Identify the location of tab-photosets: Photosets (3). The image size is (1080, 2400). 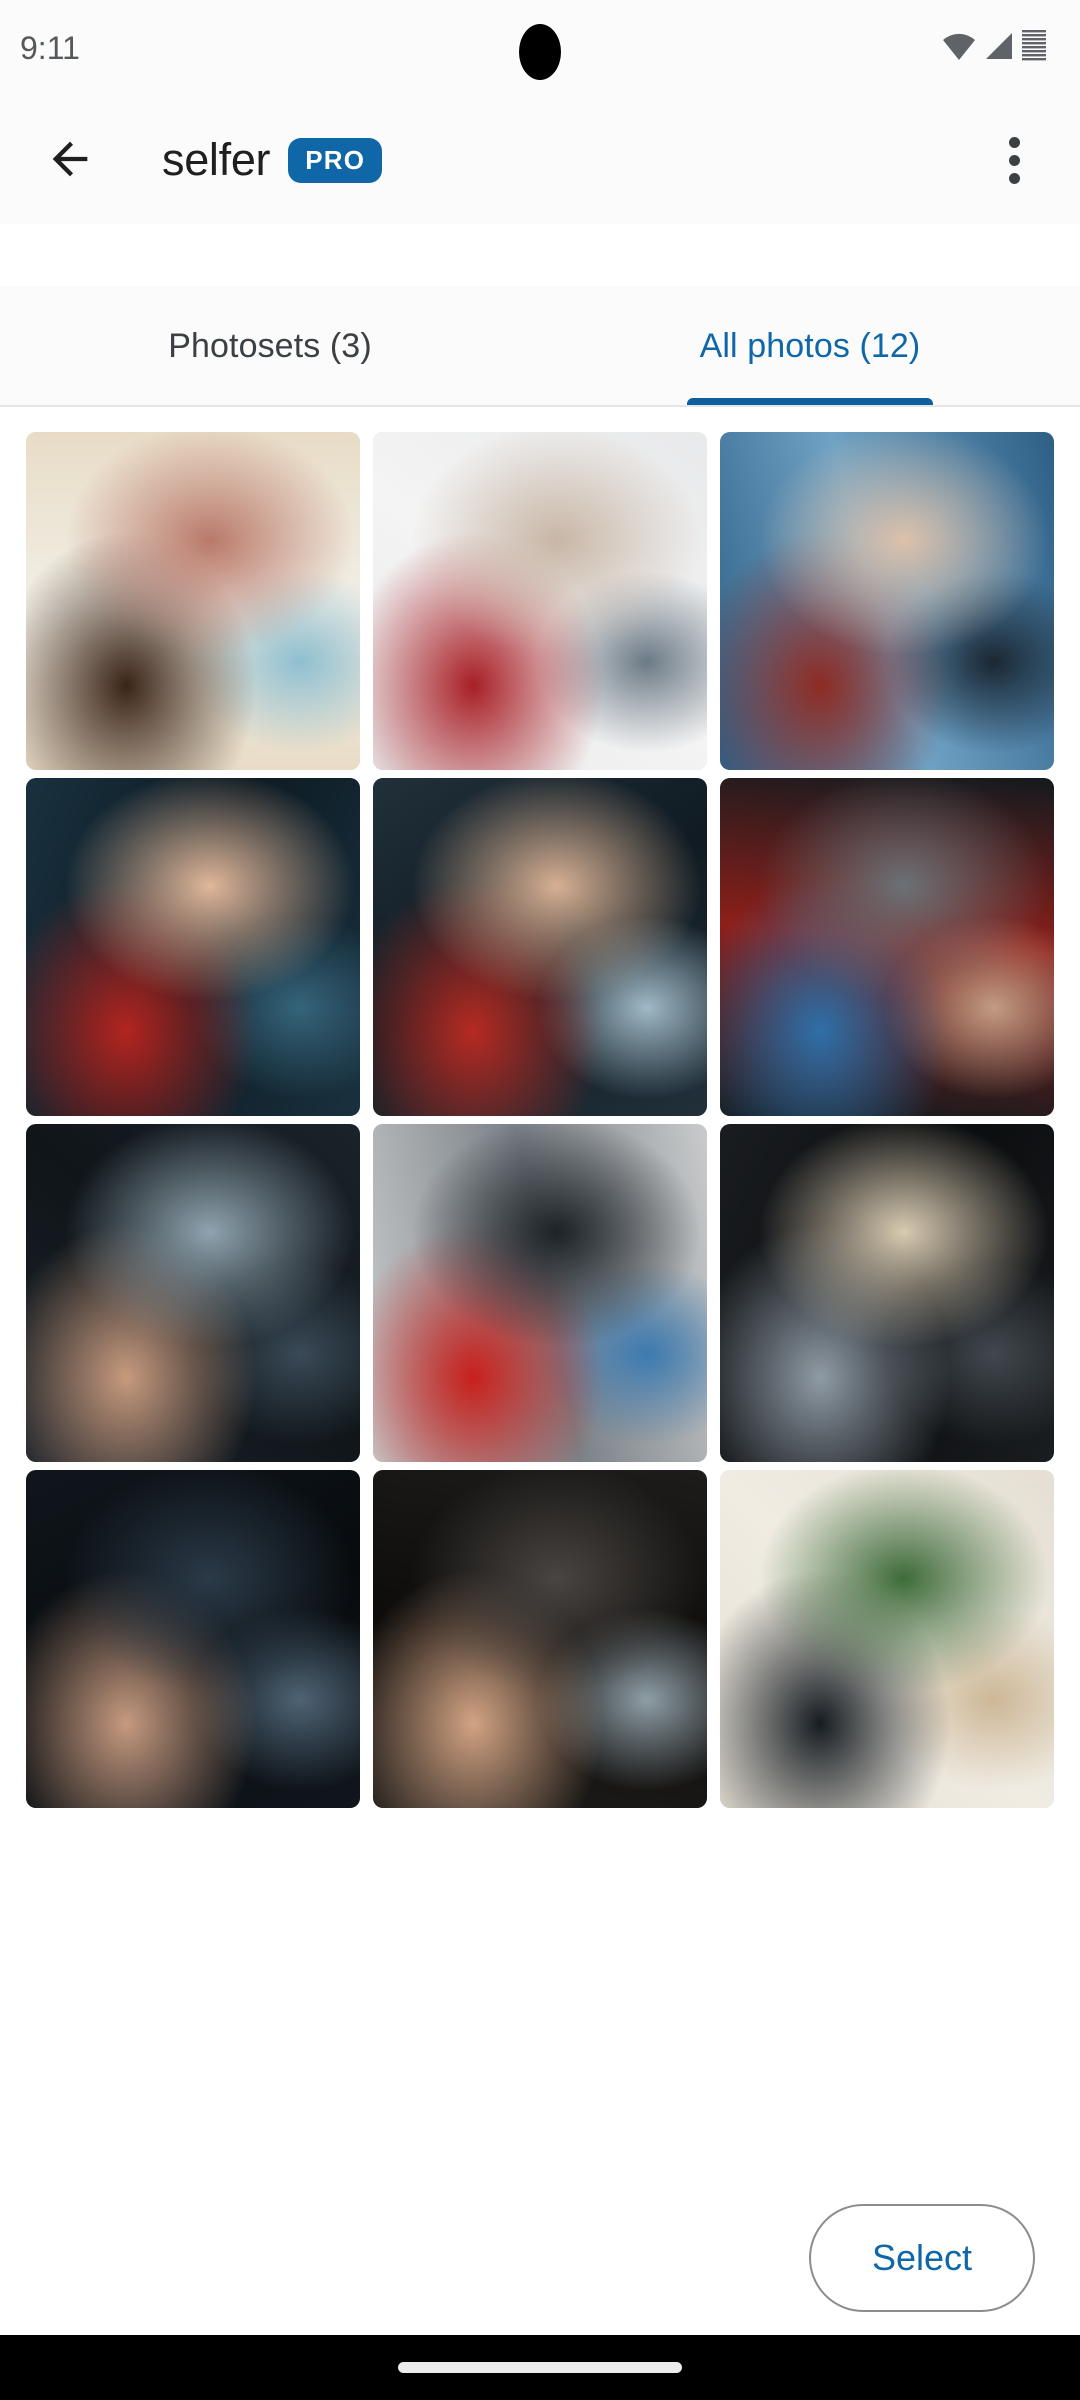
(270, 346).